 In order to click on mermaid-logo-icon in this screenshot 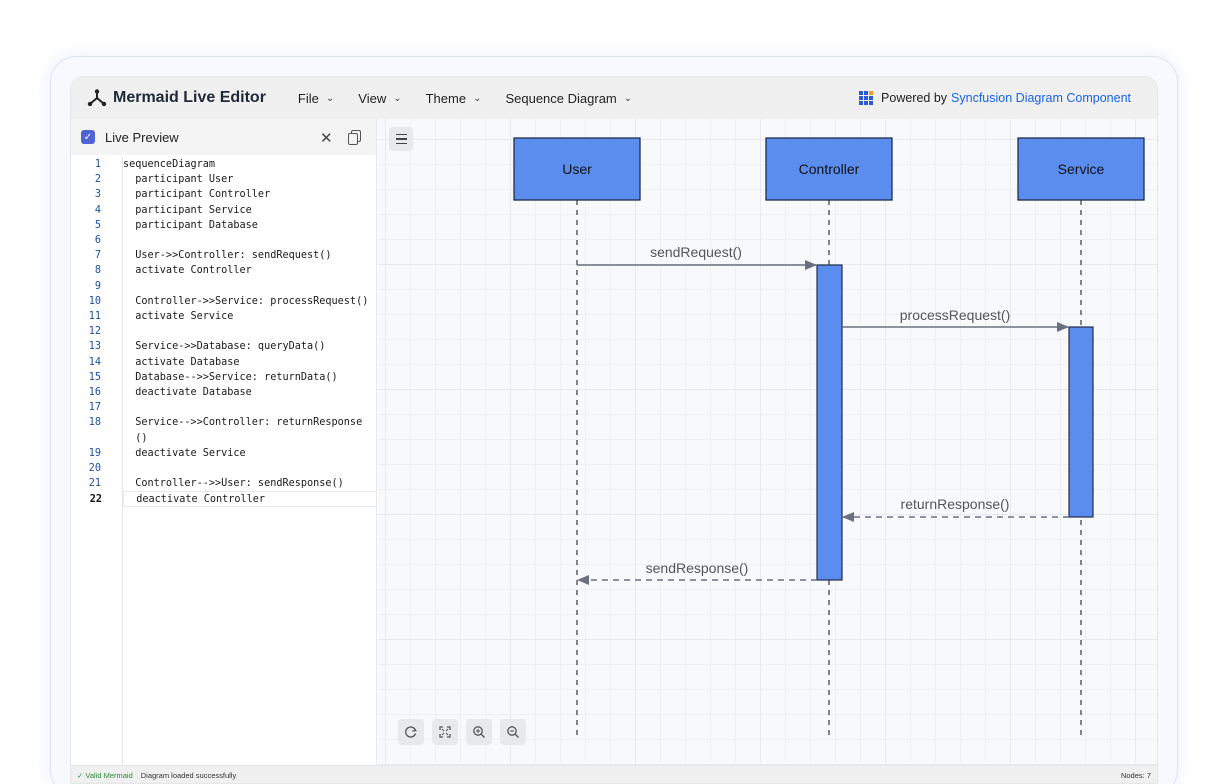, I will do `click(97, 98)`.